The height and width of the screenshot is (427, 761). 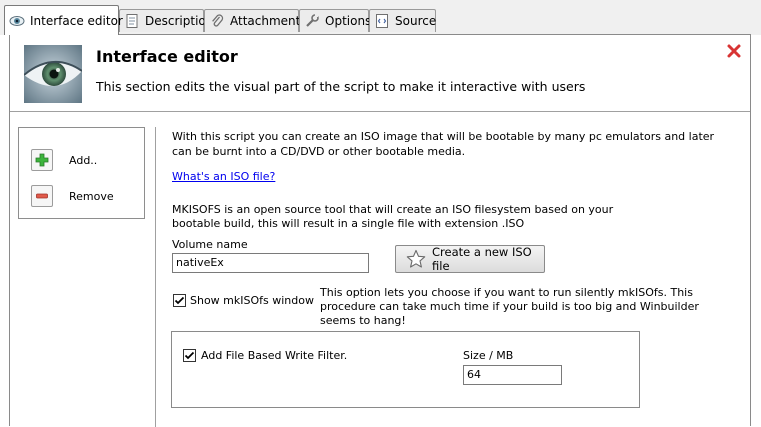 What do you see at coordinates (252, 300) in the screenshot?
I see `show-mkisofs-window-label: Show mkISOfs window` at bounding box center [252, 300].